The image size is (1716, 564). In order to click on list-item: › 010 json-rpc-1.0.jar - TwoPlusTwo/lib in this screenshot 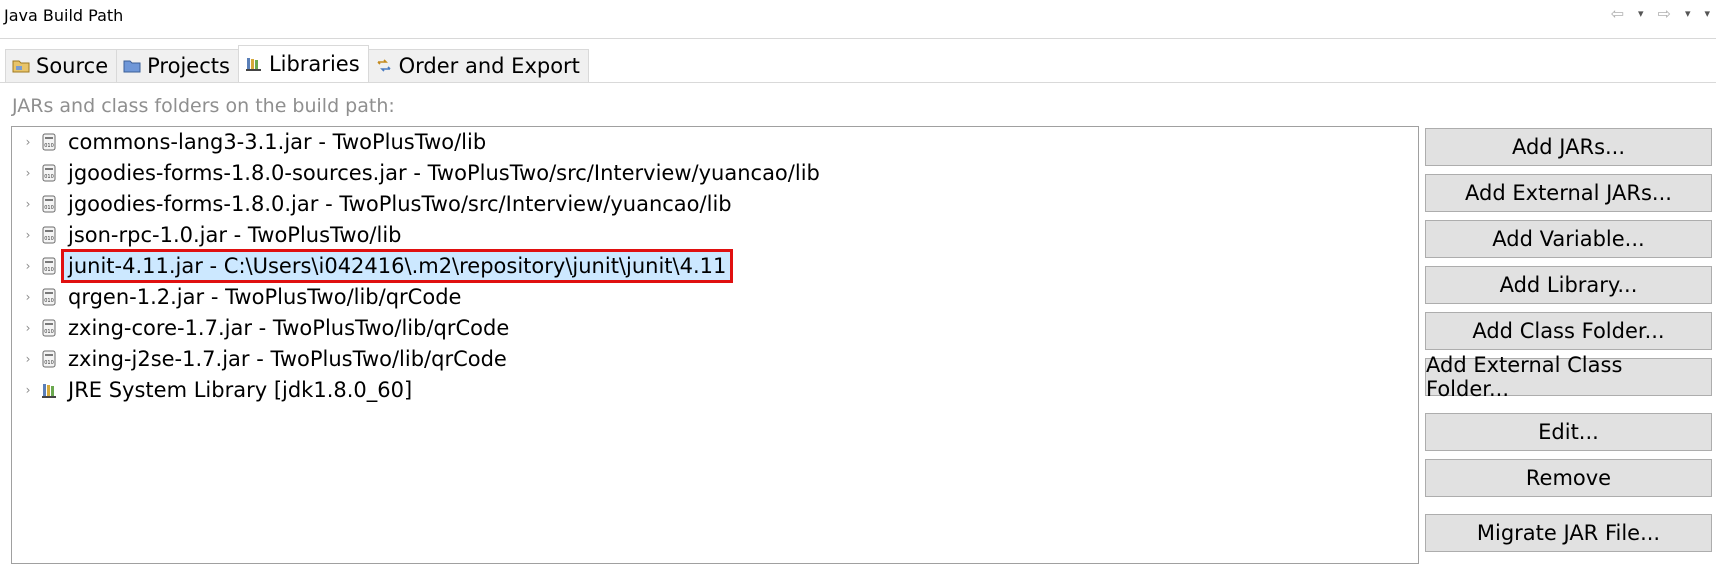, I will do `click(715, 235)`.